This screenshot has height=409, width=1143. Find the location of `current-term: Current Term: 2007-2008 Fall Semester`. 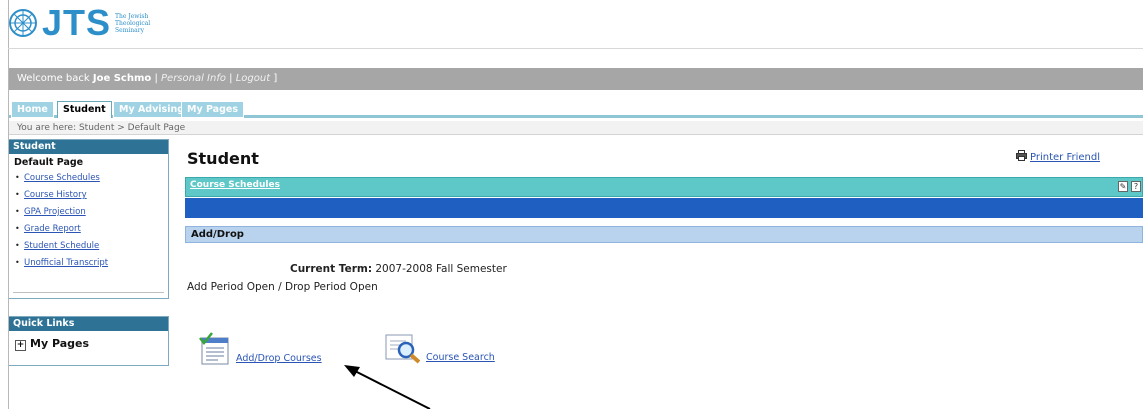

current-term: Current Term: 2007-2008 Fall Semester is located at coordinates (398, 269).